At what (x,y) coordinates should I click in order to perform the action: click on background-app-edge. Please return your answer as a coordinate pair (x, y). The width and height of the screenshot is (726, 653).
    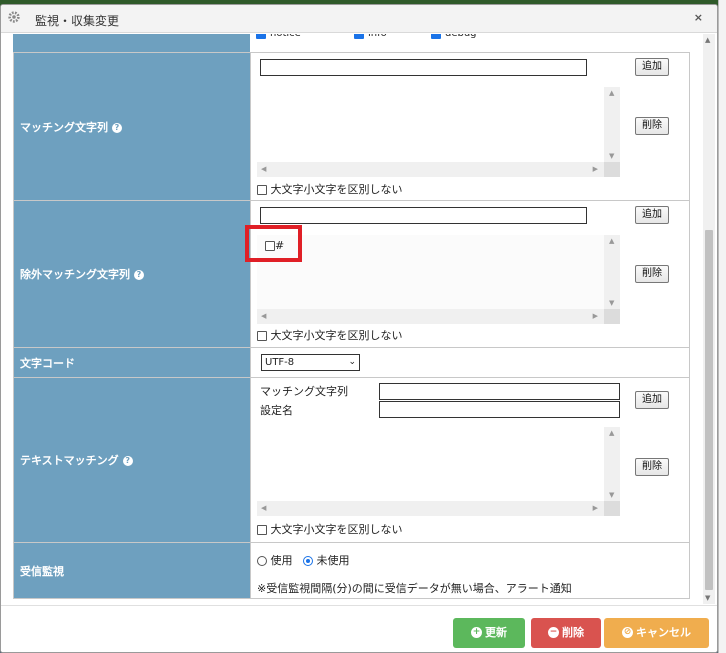
    Looking at the image, I should click on (722, 326).